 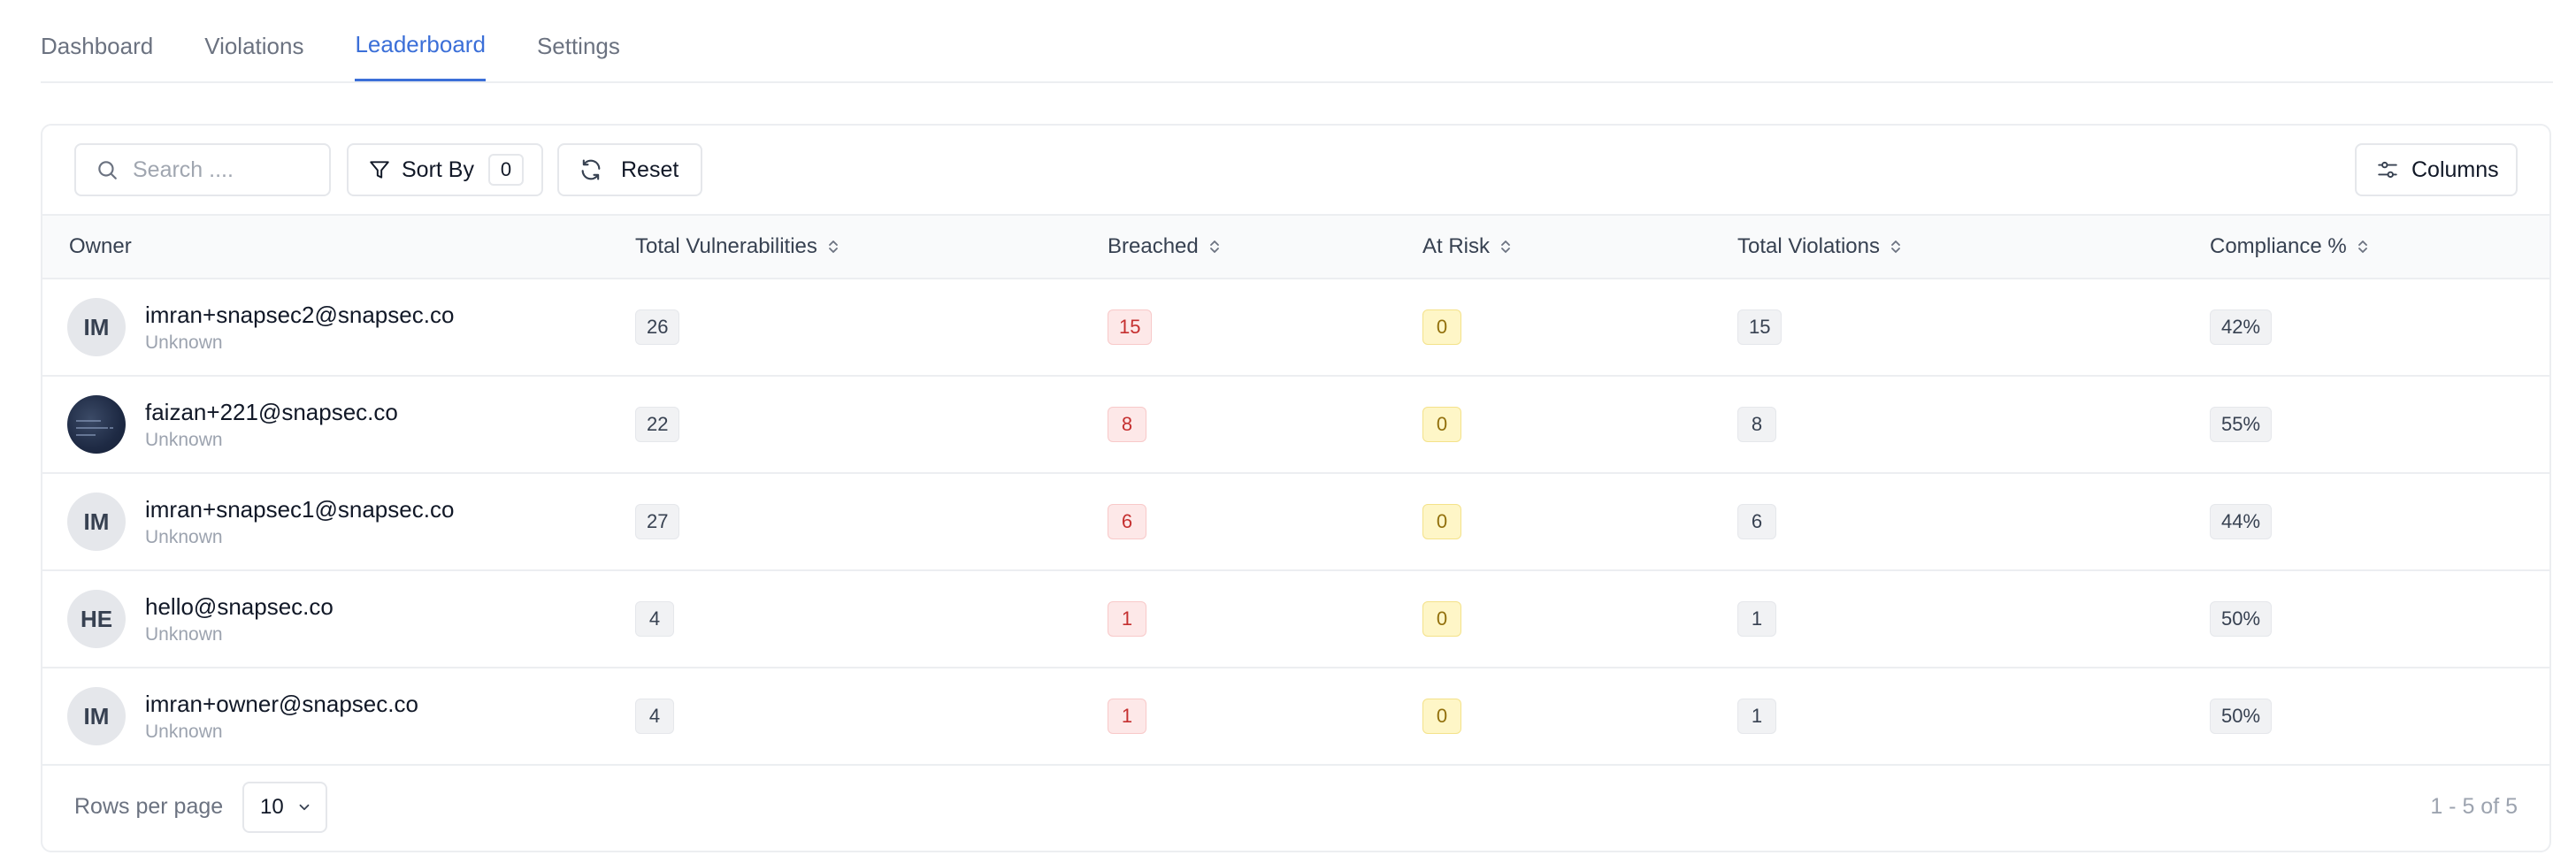 What do you see at coordinates (300, 314) in the screenshot?
I see `owner-email: imran+snapsec2@snapsec.co` at bounding box center [300, 314].